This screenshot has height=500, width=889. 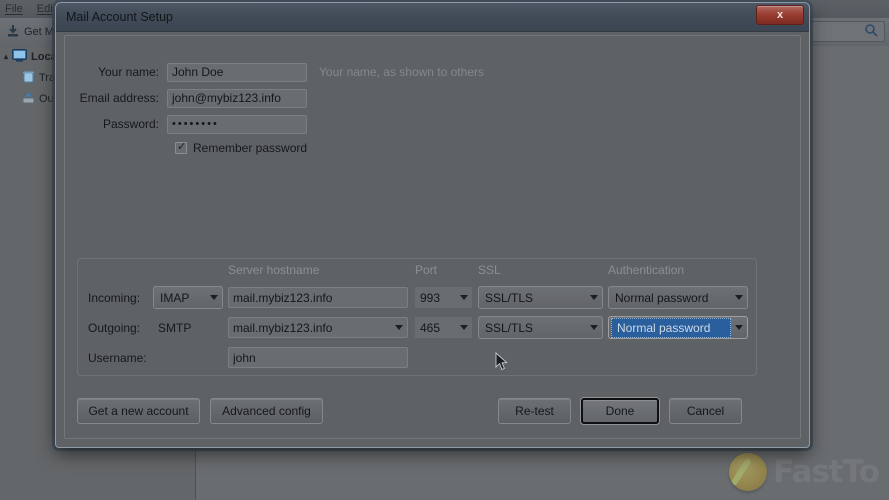 I want to click on advanced-config-button: Advanced config, so click(x=266, y=411).